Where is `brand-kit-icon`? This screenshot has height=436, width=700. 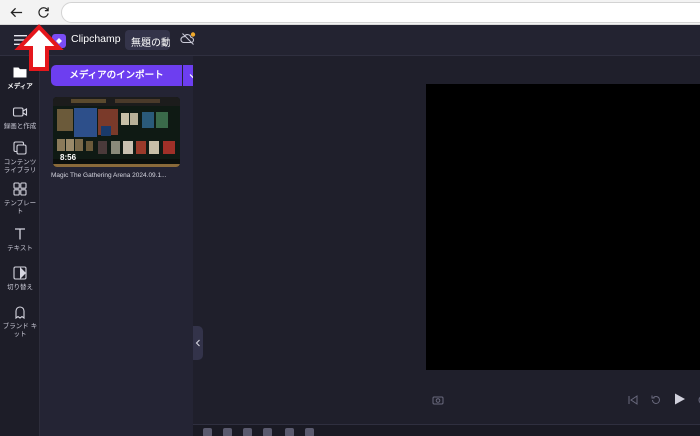
brand-kit-icon is located at coordinates (20, 313).